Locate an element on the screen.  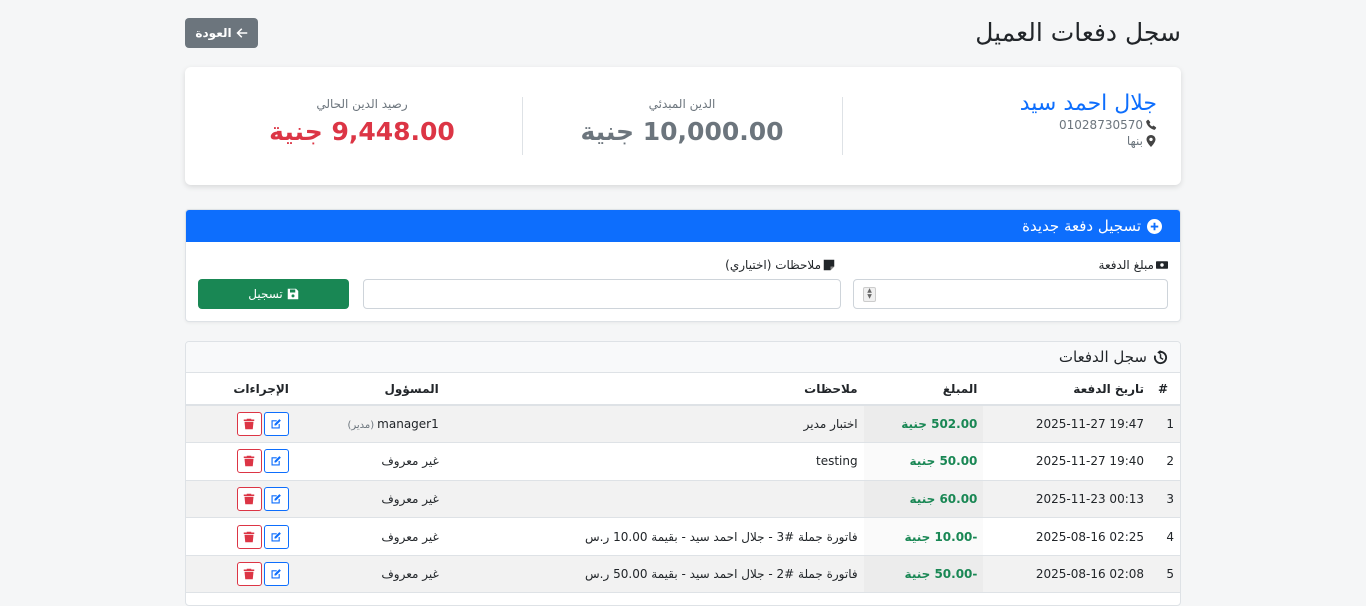
map-marker-icon is located at coordinates (1151, 141).